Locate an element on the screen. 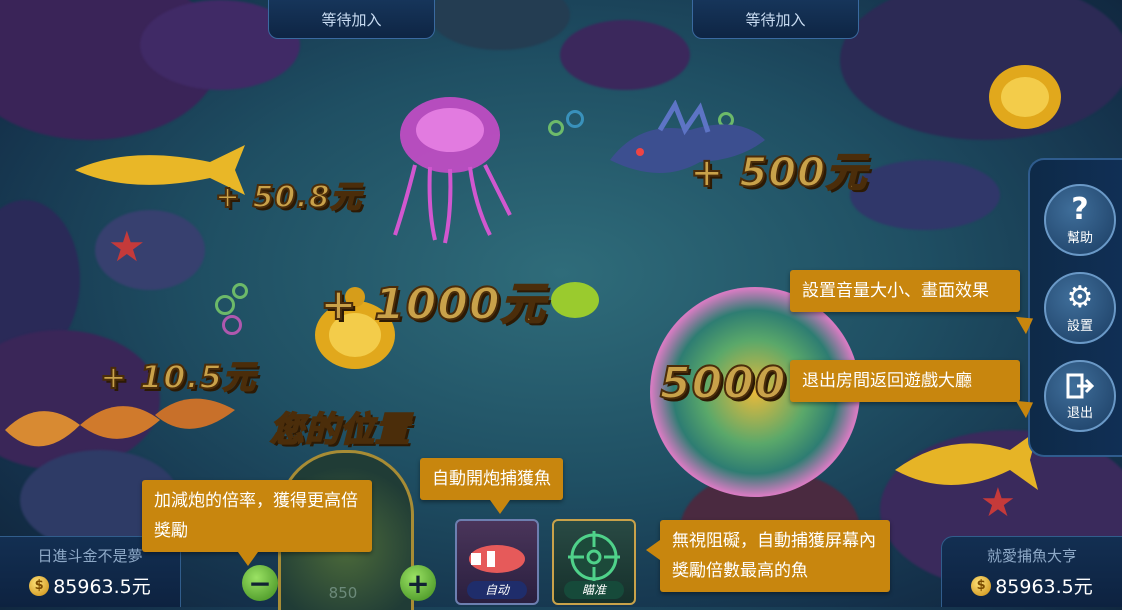 Image resolution: width=1122 pixels, height=610 pixels. lock-target-label: 瞄准 is located at coordinates (594, 590).